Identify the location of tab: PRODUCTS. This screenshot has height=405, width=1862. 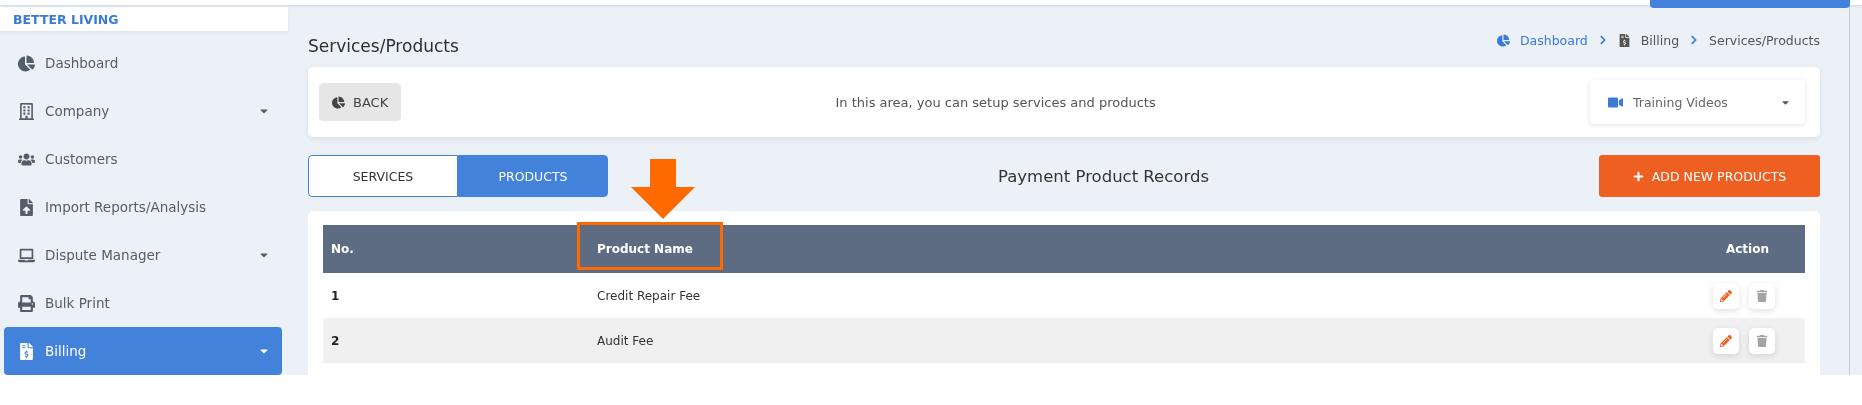
(533, 176).